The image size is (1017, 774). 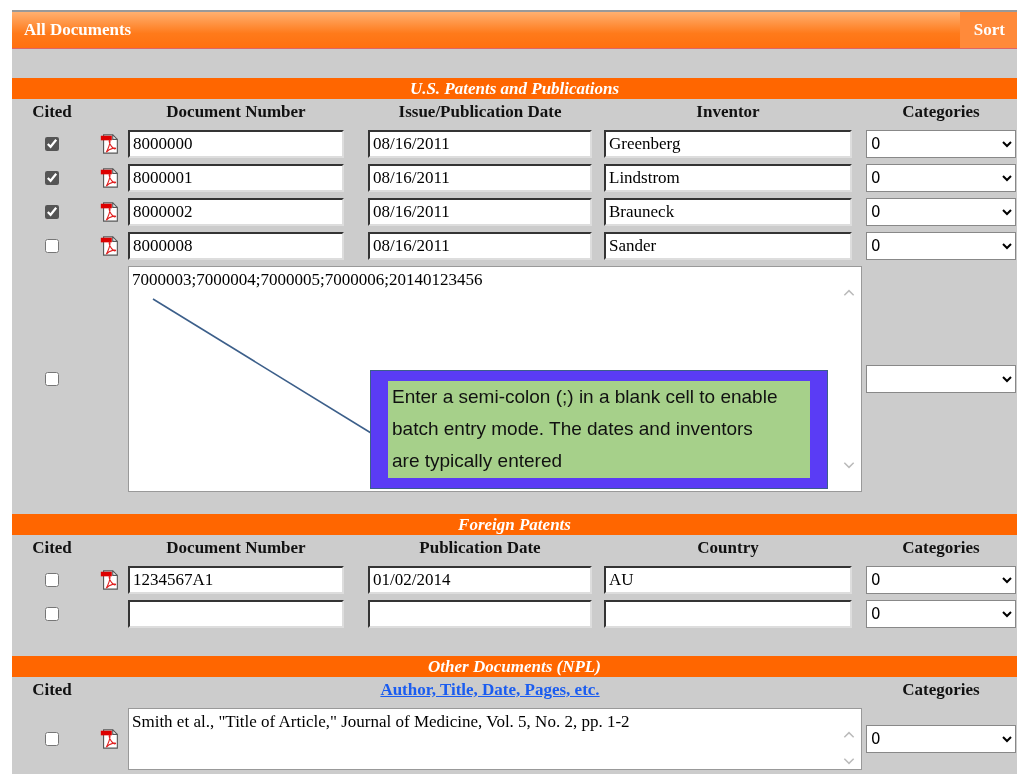 I want to click on text-field: 8000008, so click(x=236, y=246).